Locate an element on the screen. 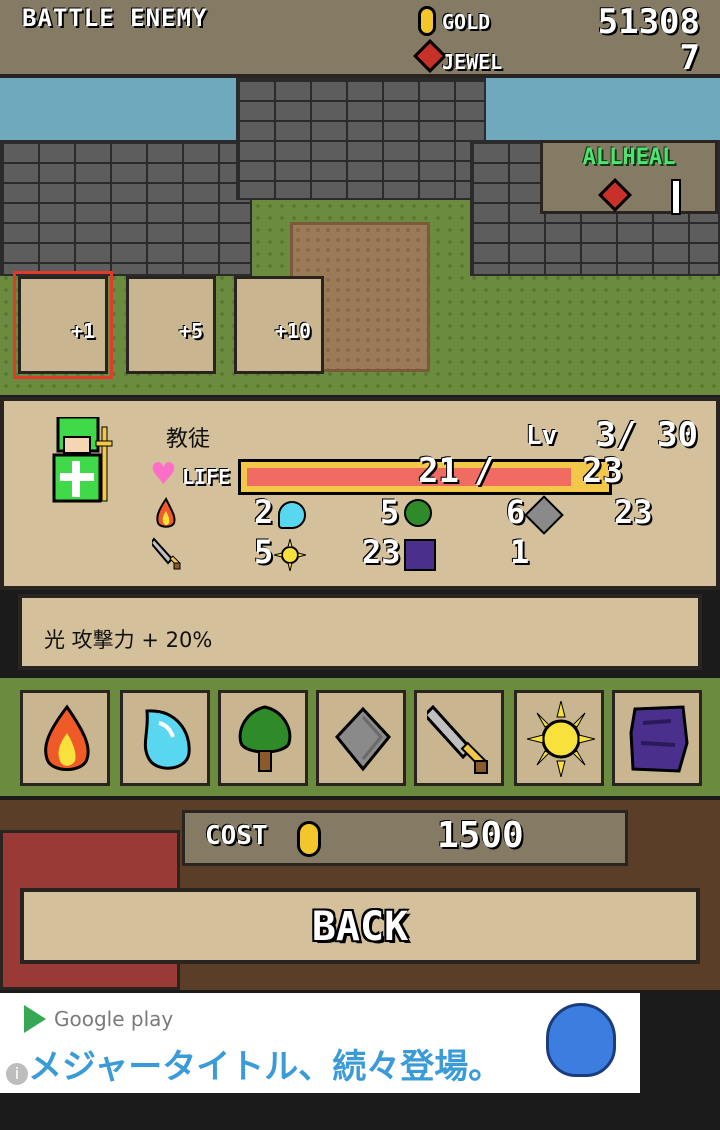 This screenshot has height=1130, width=720. upgrade-card-plus5: +5 is located at coordinates (171, 325).